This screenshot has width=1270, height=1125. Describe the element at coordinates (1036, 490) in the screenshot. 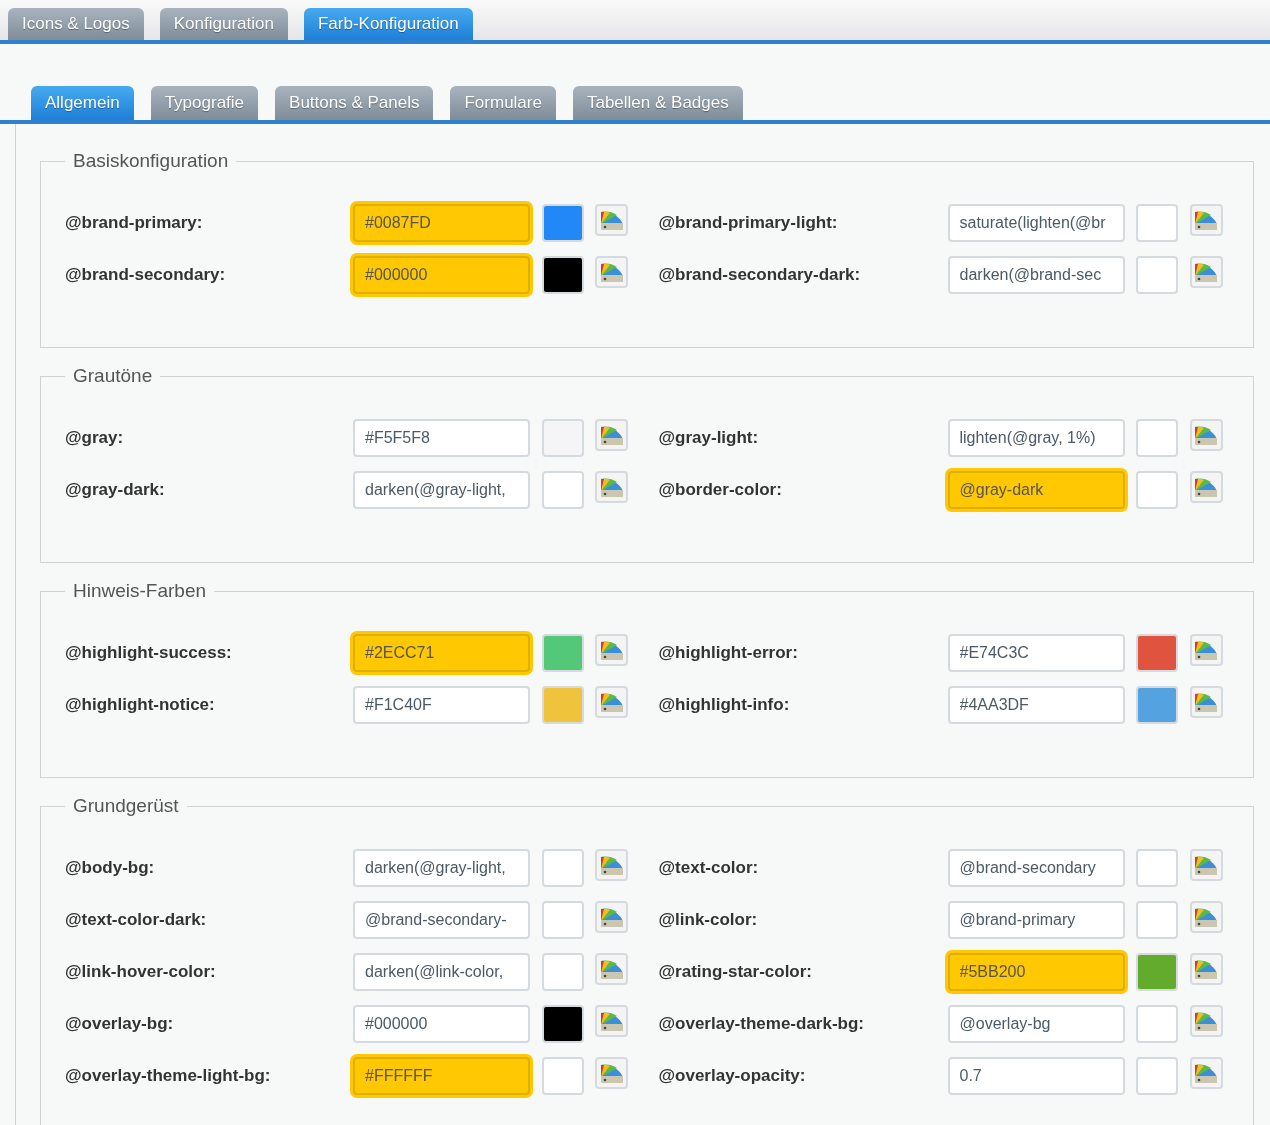

I see `color-value-field: @gray-dark` at that location.